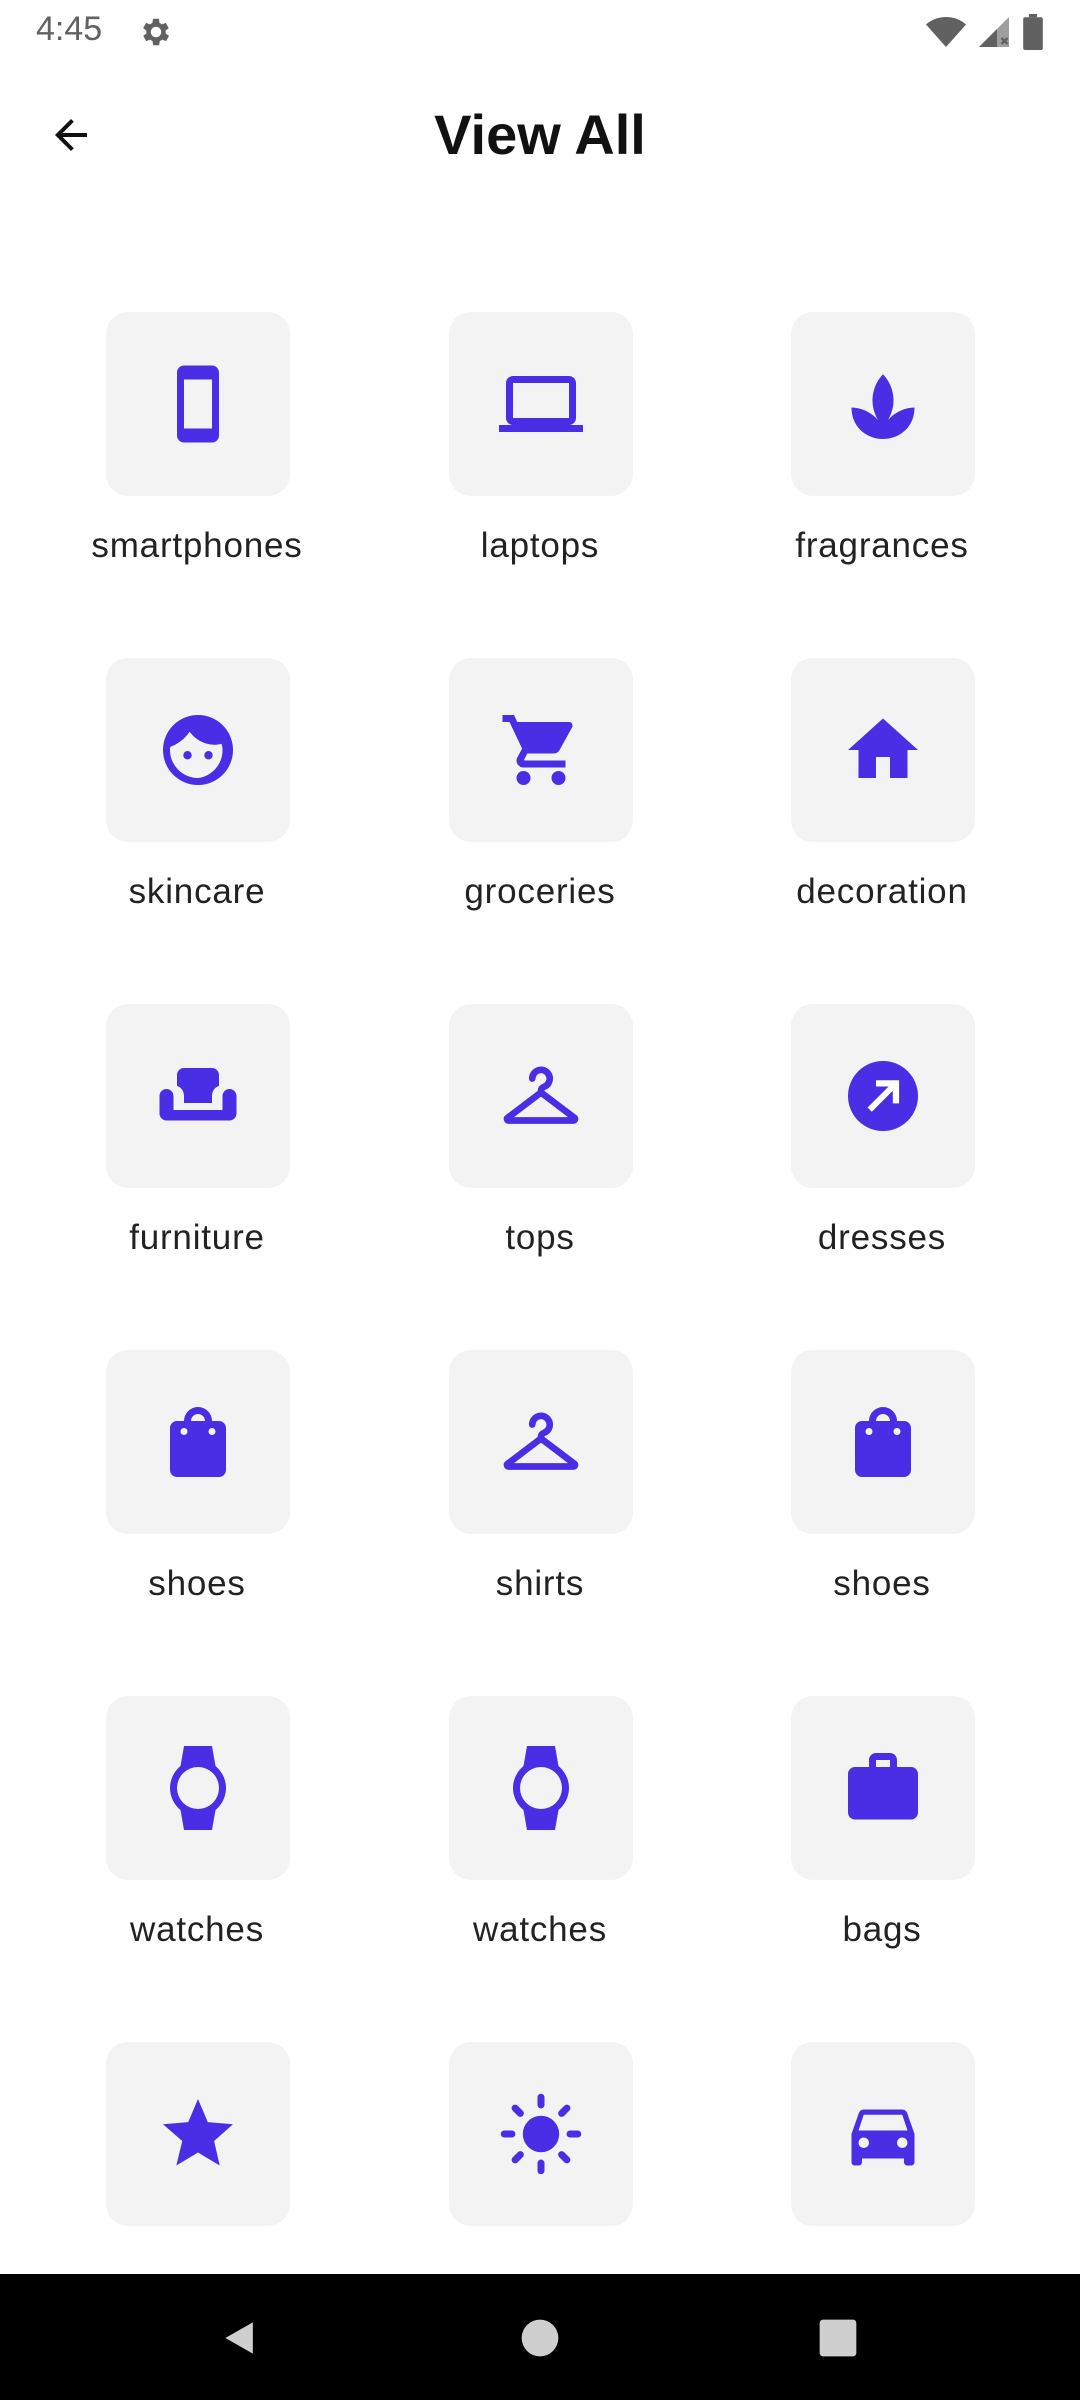  I want to click on back-triangle-icon, so click(239, 2338).